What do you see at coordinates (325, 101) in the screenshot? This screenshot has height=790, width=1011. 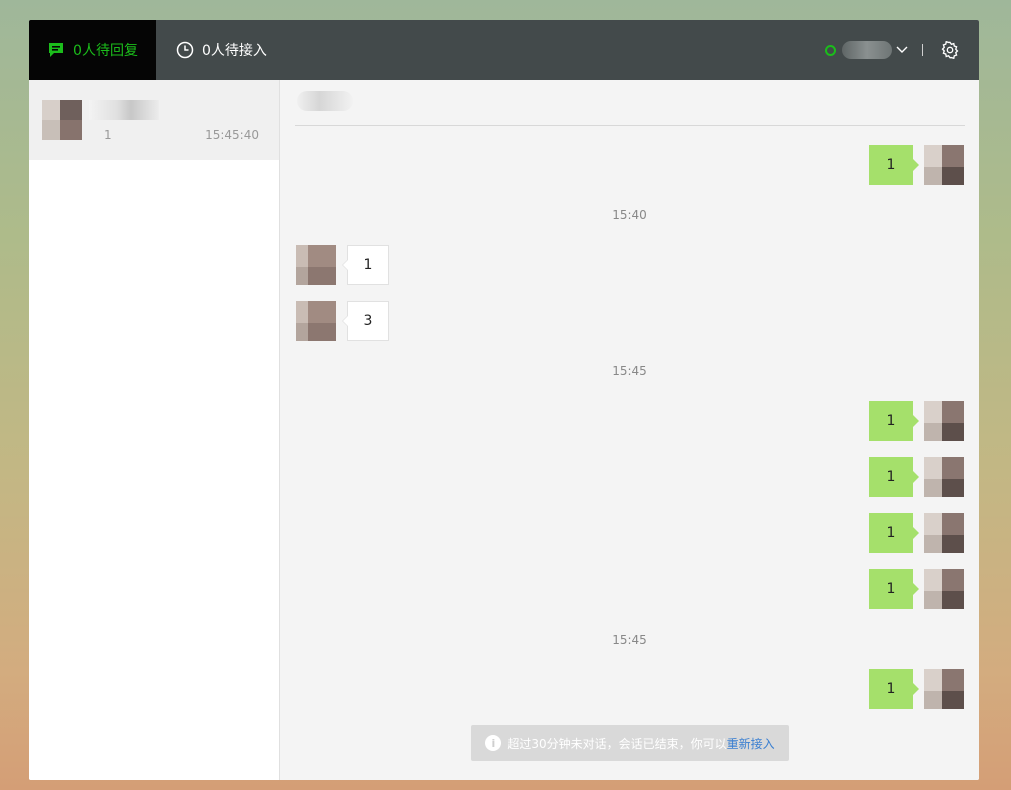 I see `contact-name-redacted` at bounding box center [325, 101].